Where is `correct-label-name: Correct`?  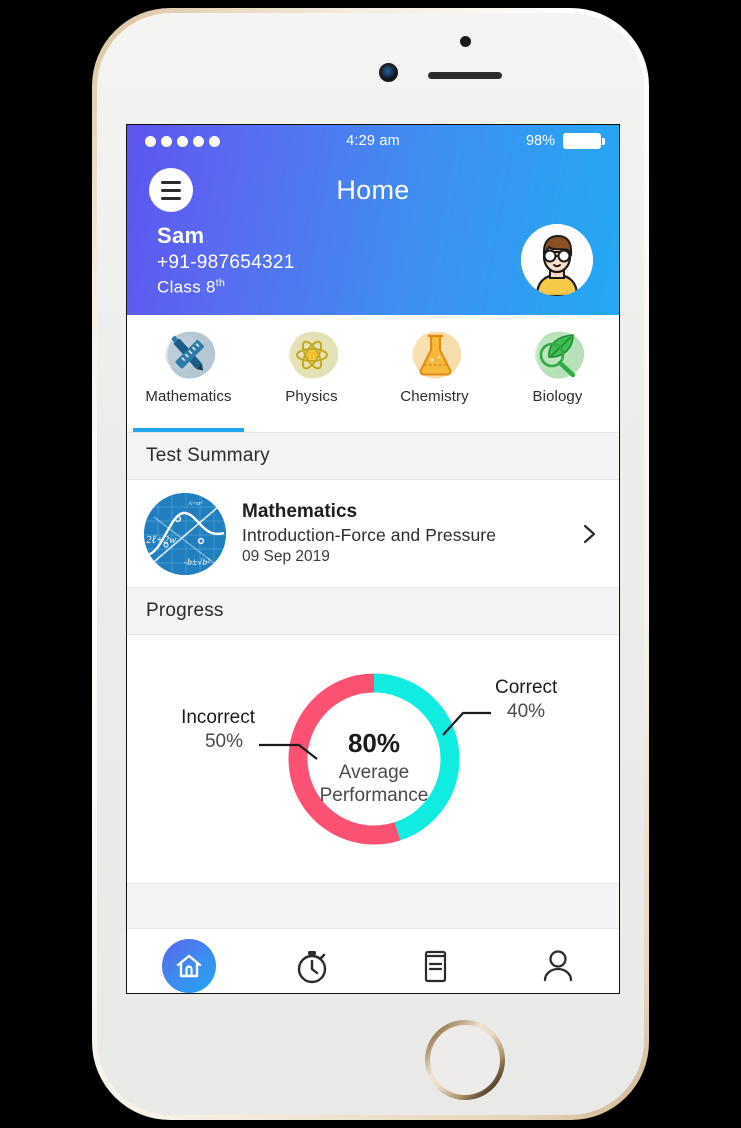
correct-label-name: Correct is located at coordinates (526, 687).